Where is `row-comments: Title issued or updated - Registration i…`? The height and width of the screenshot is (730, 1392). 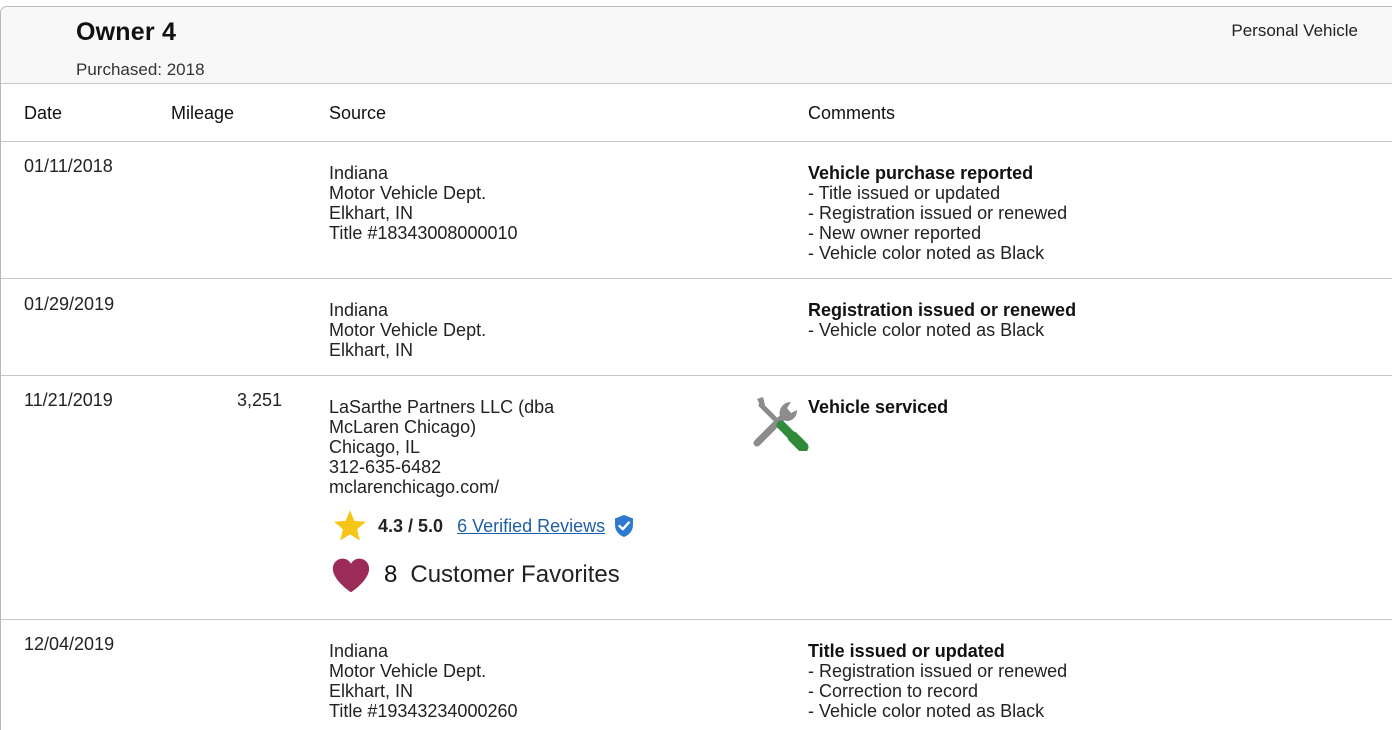 row-comments: Title issued or updated - Registration i… is located at coordinates (937, 681).